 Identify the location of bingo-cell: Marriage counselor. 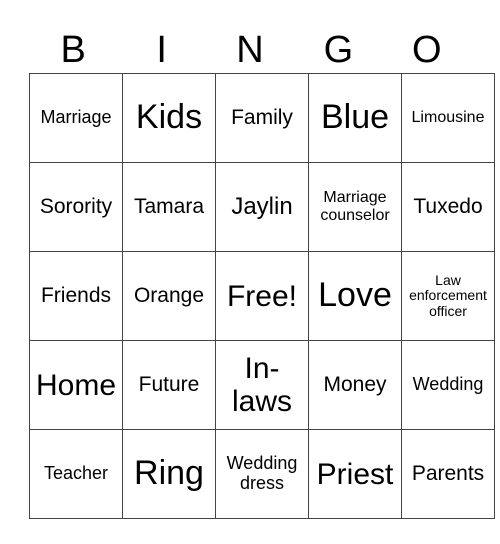
(355, 207).